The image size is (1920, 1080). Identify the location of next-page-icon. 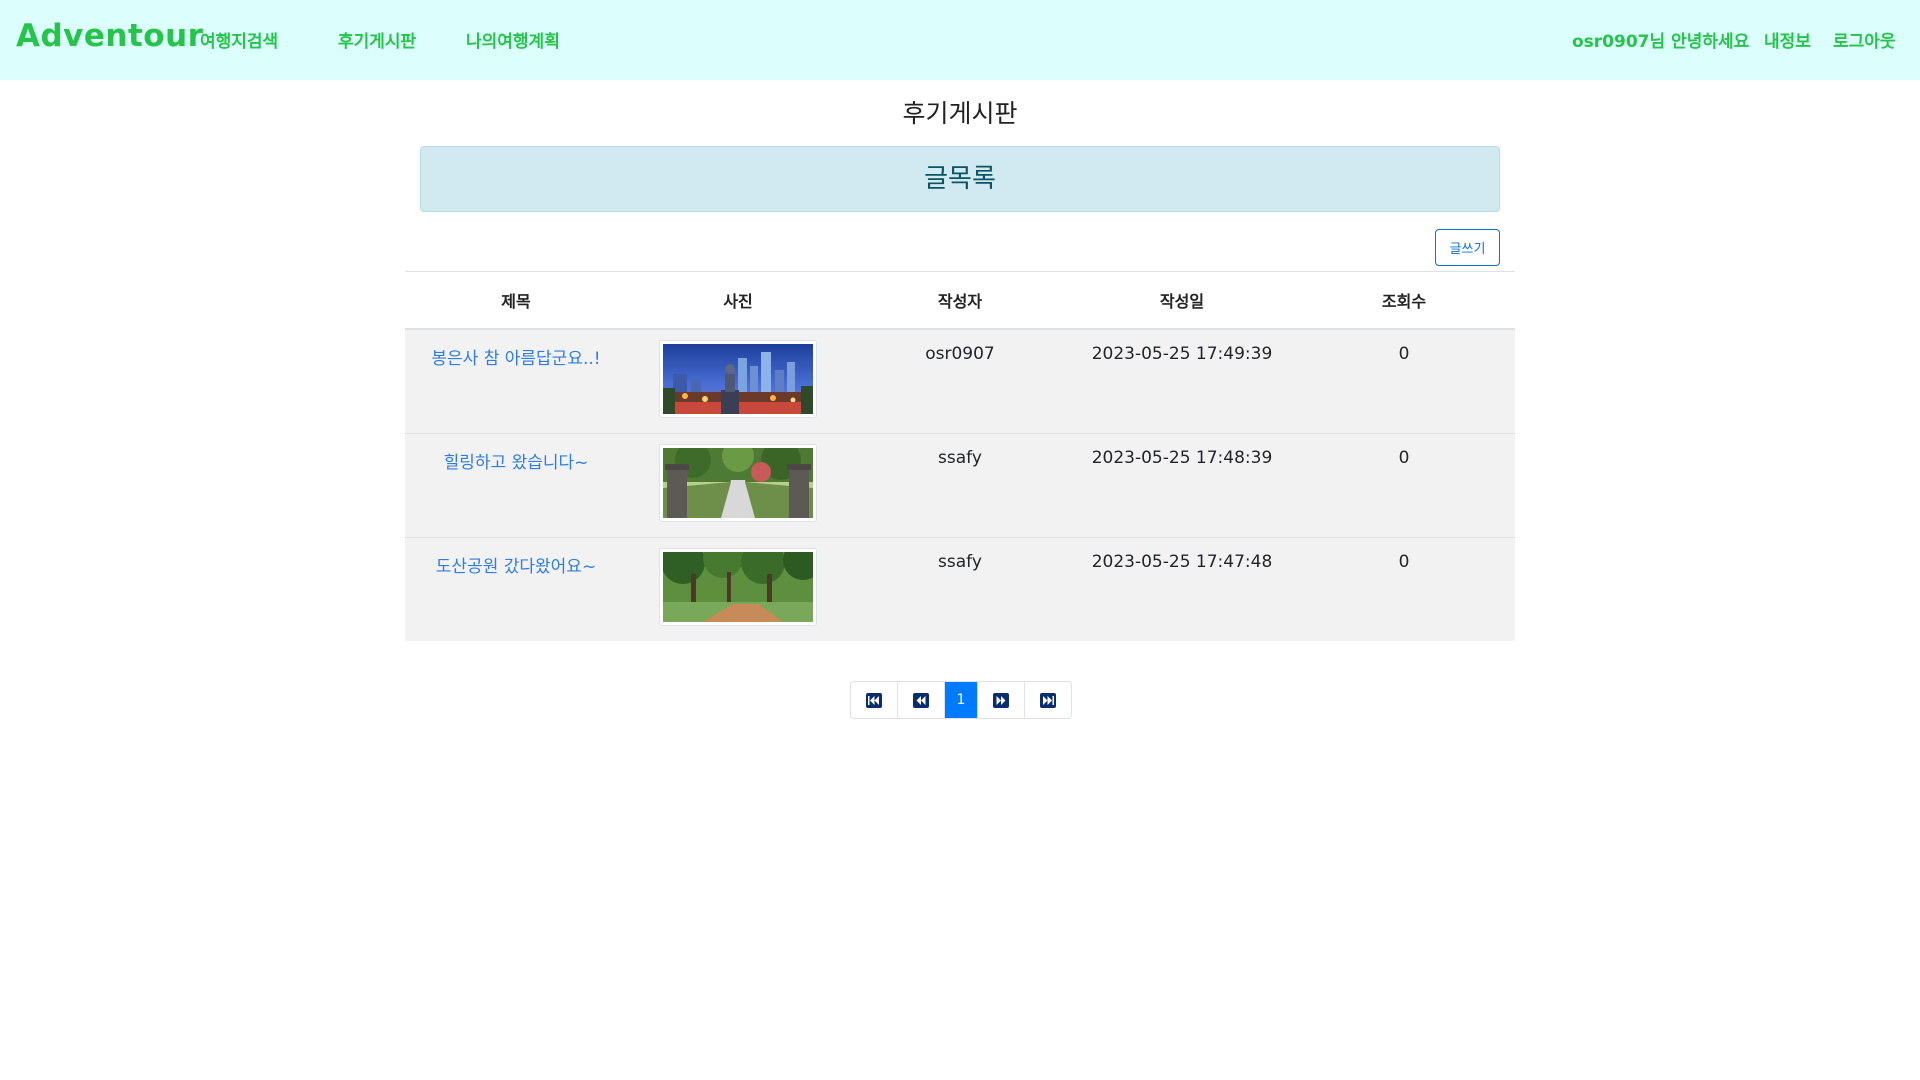
(1001, 700).